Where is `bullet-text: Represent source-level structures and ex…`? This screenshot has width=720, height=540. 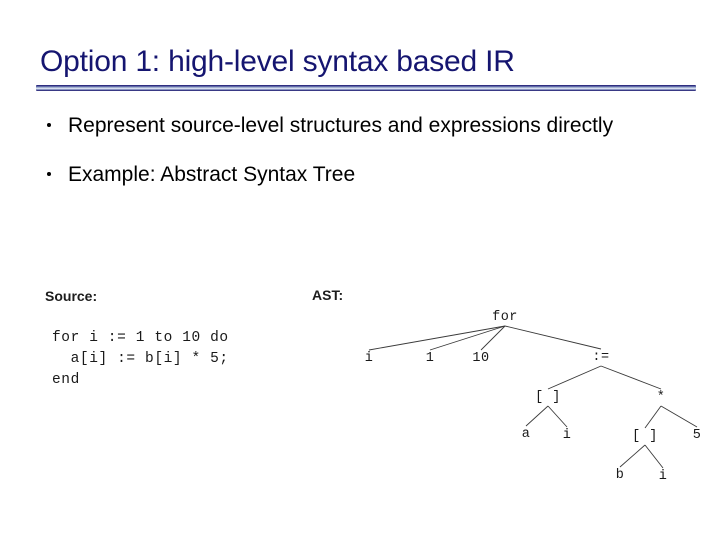 bullet-text: Represent source-level structures and ex… is located at coordinates (341, 125).